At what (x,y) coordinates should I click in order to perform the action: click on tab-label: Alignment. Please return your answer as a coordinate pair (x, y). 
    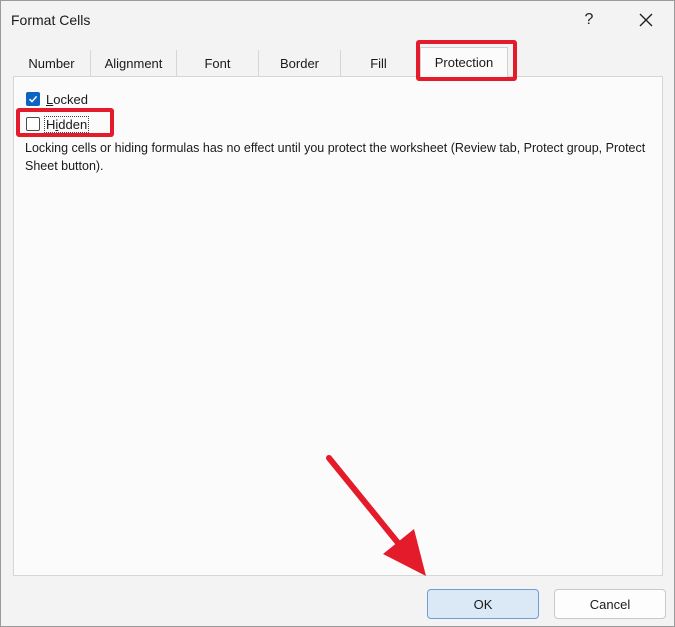
    Looking at the image, I should click on (133, 63).